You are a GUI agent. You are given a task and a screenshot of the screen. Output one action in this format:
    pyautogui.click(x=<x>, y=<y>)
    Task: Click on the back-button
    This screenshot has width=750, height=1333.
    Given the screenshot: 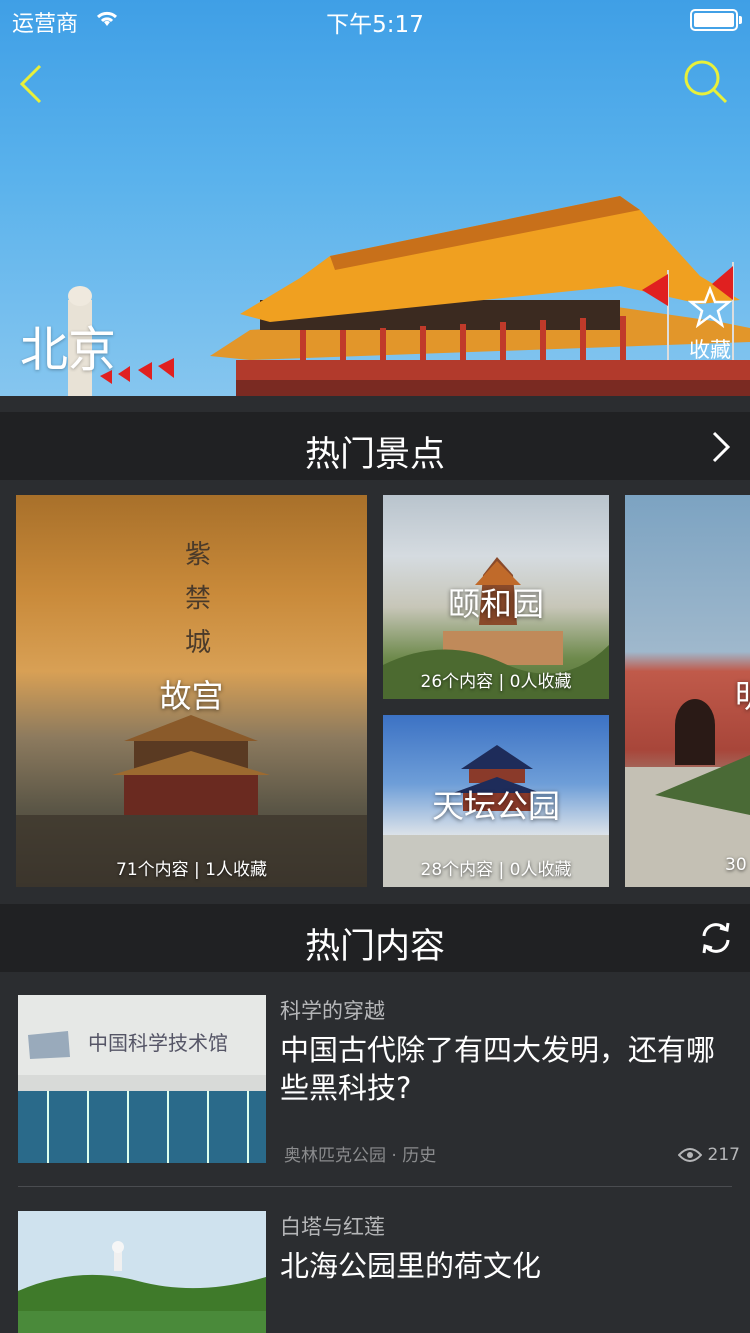 What is the action you would take?
    pyautogui.click(x=34, y=84)
    